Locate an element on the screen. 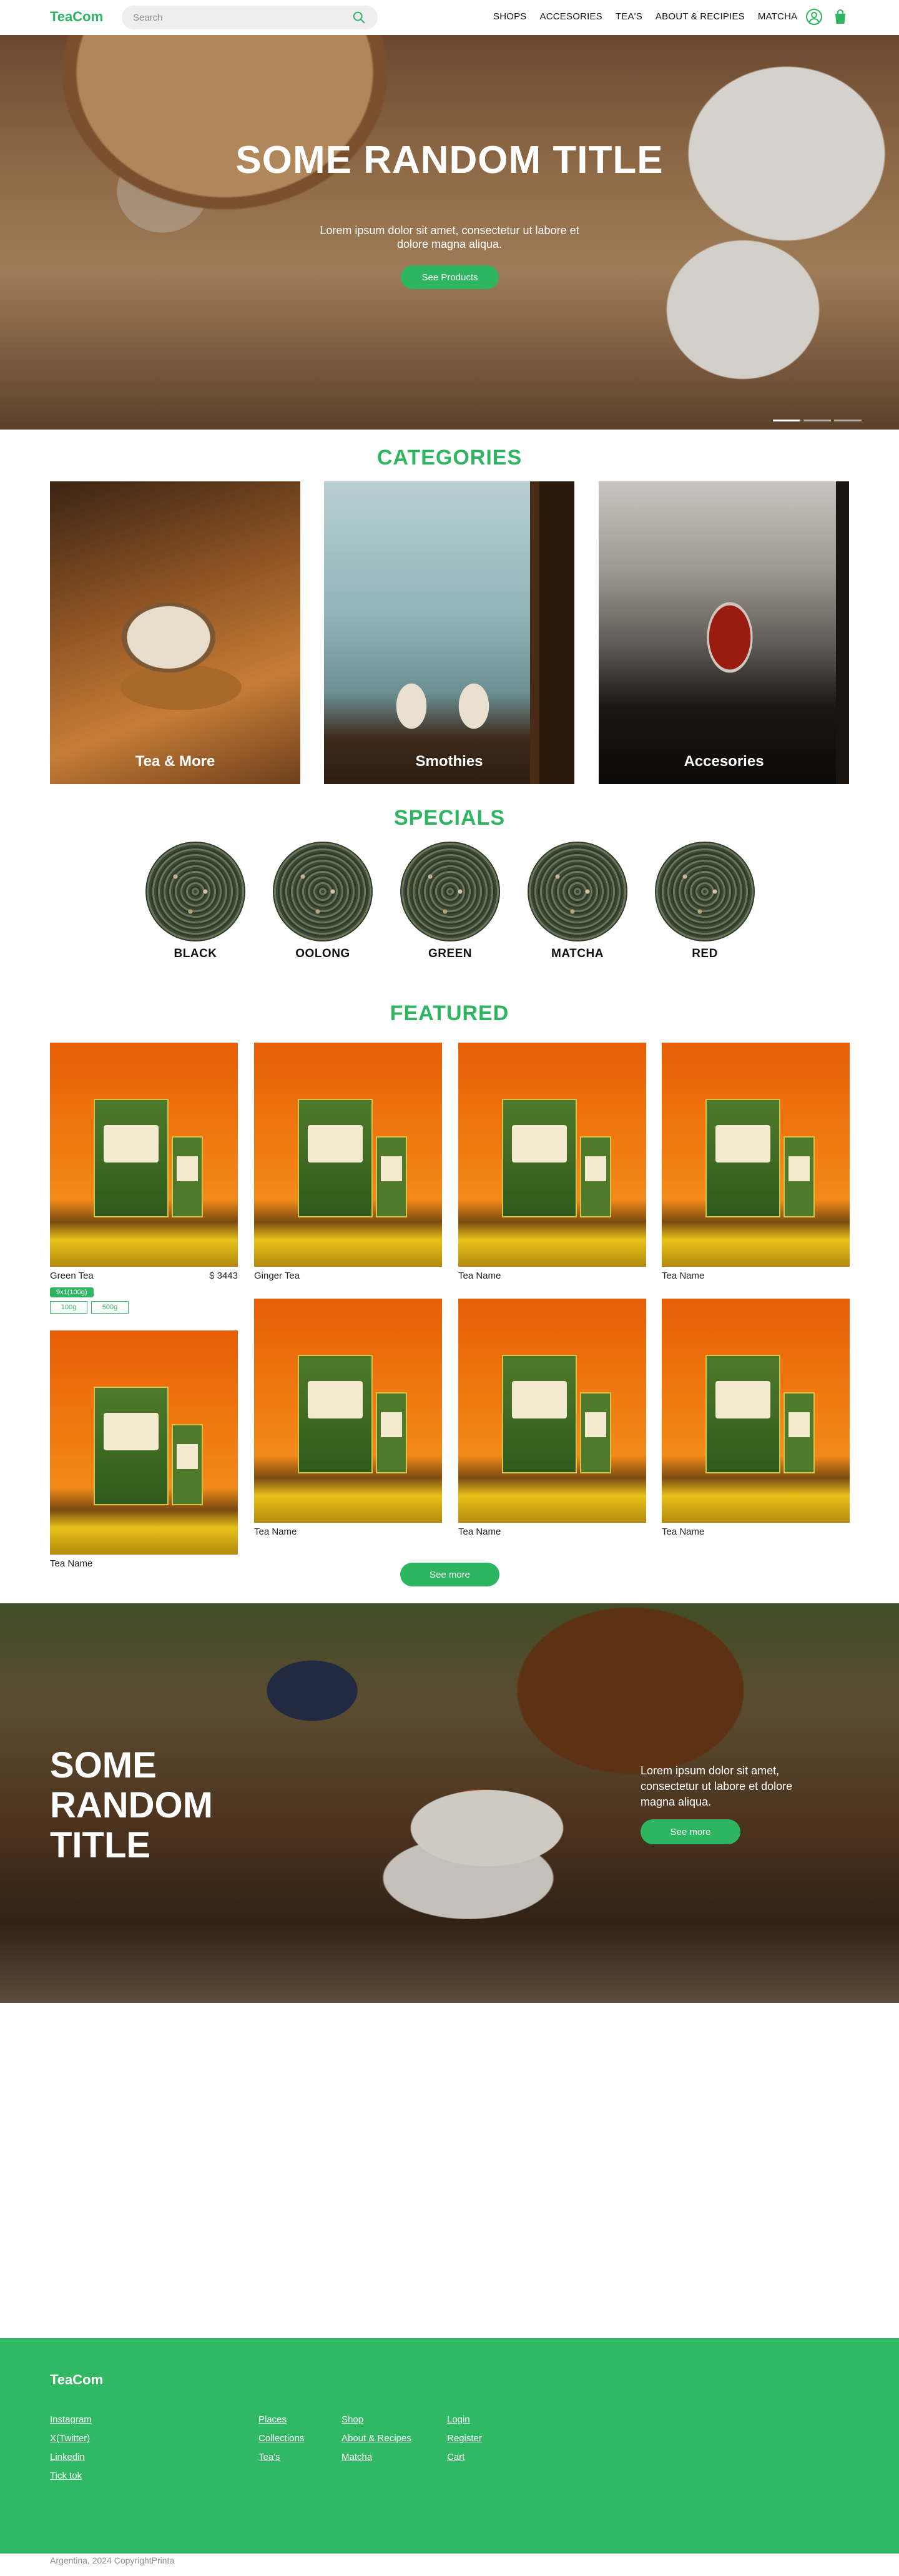  product-info: Green Tea $ 3443 is located at coordinates (144, 1276).